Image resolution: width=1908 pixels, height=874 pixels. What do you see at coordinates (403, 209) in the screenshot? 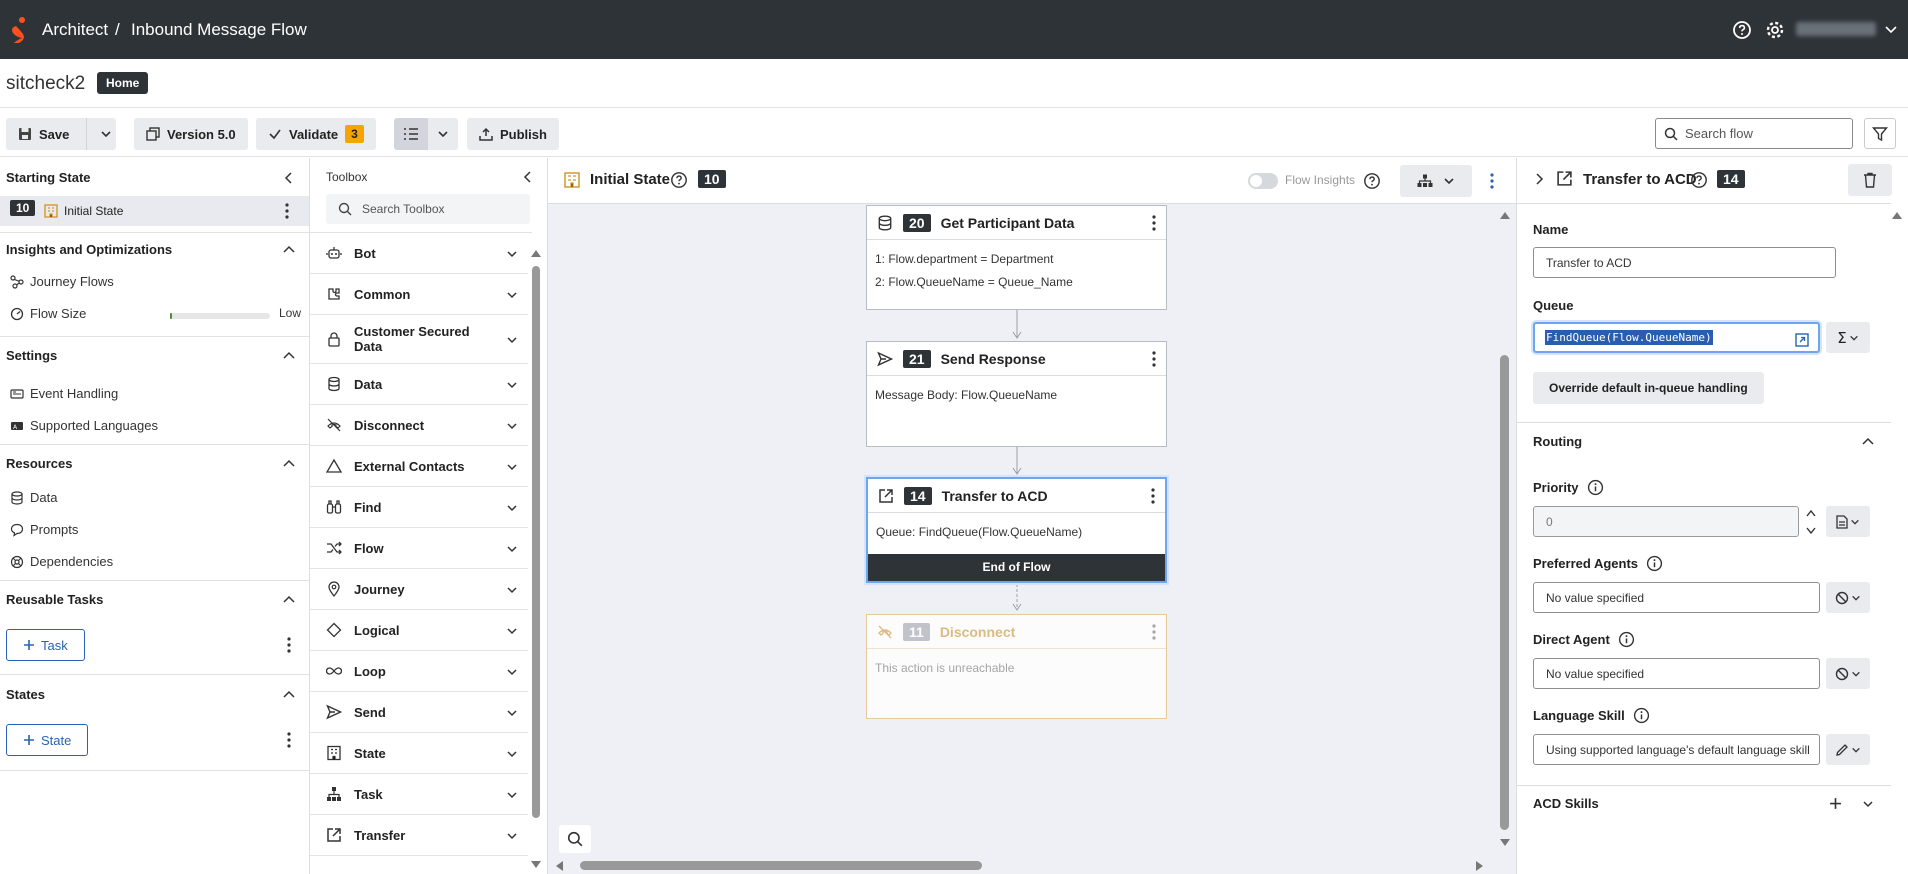
I see `search-toolbox-placeholder: Search Toolbox` at bounding box center [403, 209].